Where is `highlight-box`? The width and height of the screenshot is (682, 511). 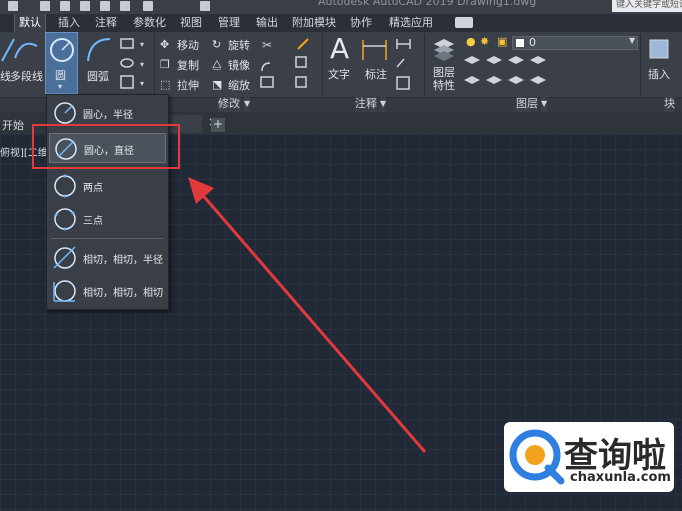 highlight-box is located at coordinates (106, 146).